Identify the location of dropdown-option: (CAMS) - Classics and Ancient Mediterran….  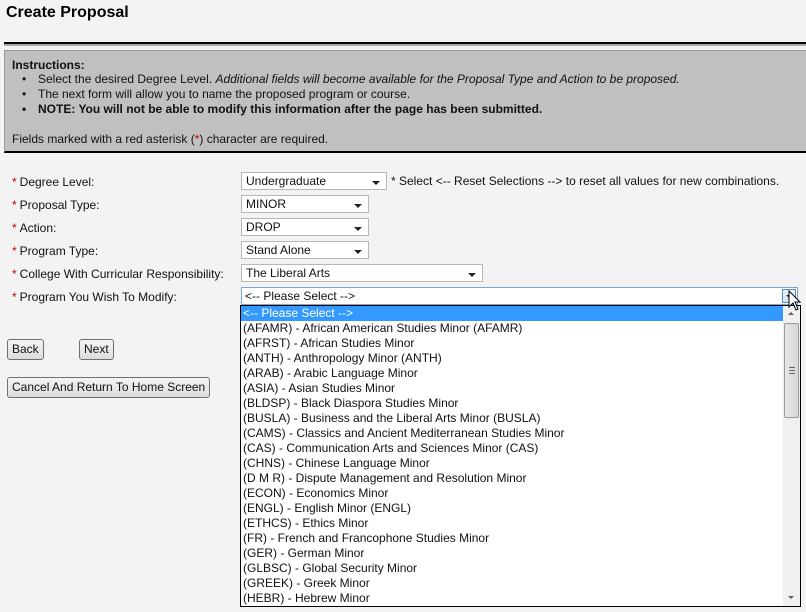
(512, 433).